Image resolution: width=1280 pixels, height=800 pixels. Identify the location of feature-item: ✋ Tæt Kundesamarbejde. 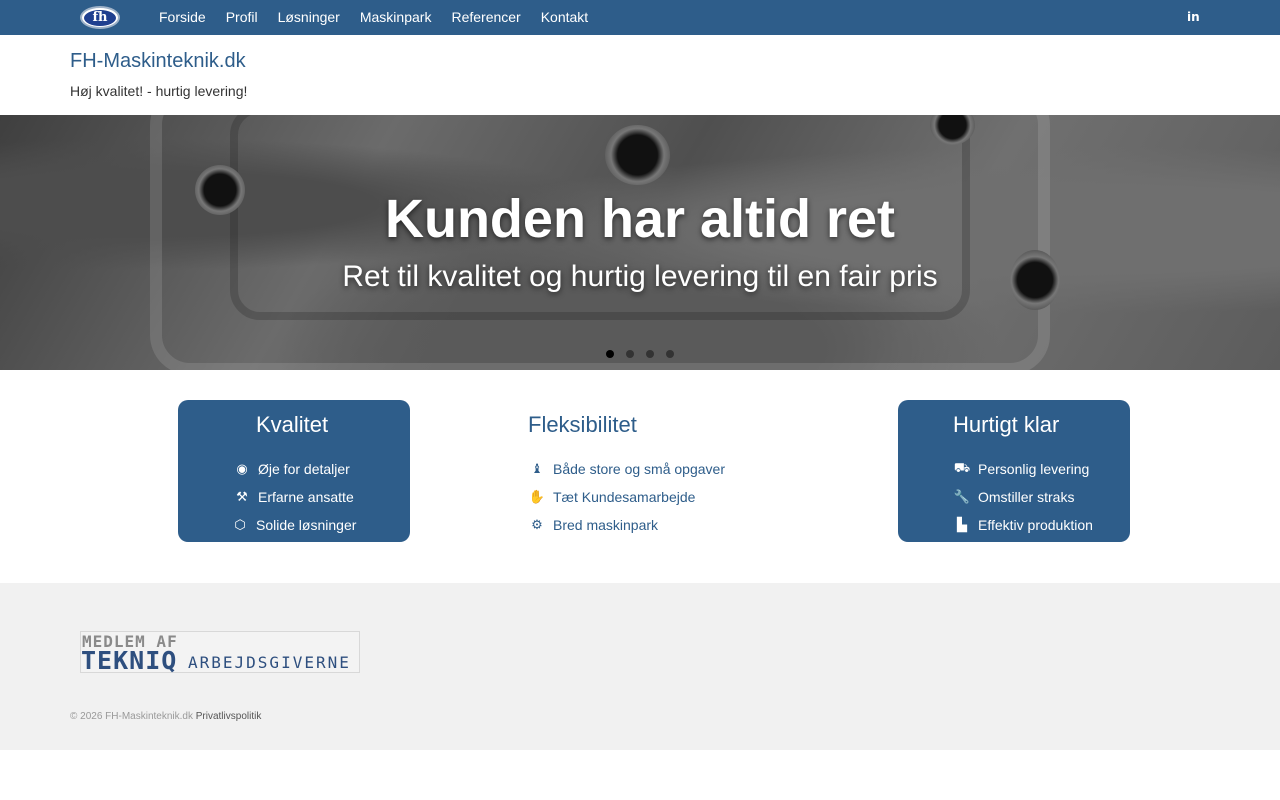
(626, 497).